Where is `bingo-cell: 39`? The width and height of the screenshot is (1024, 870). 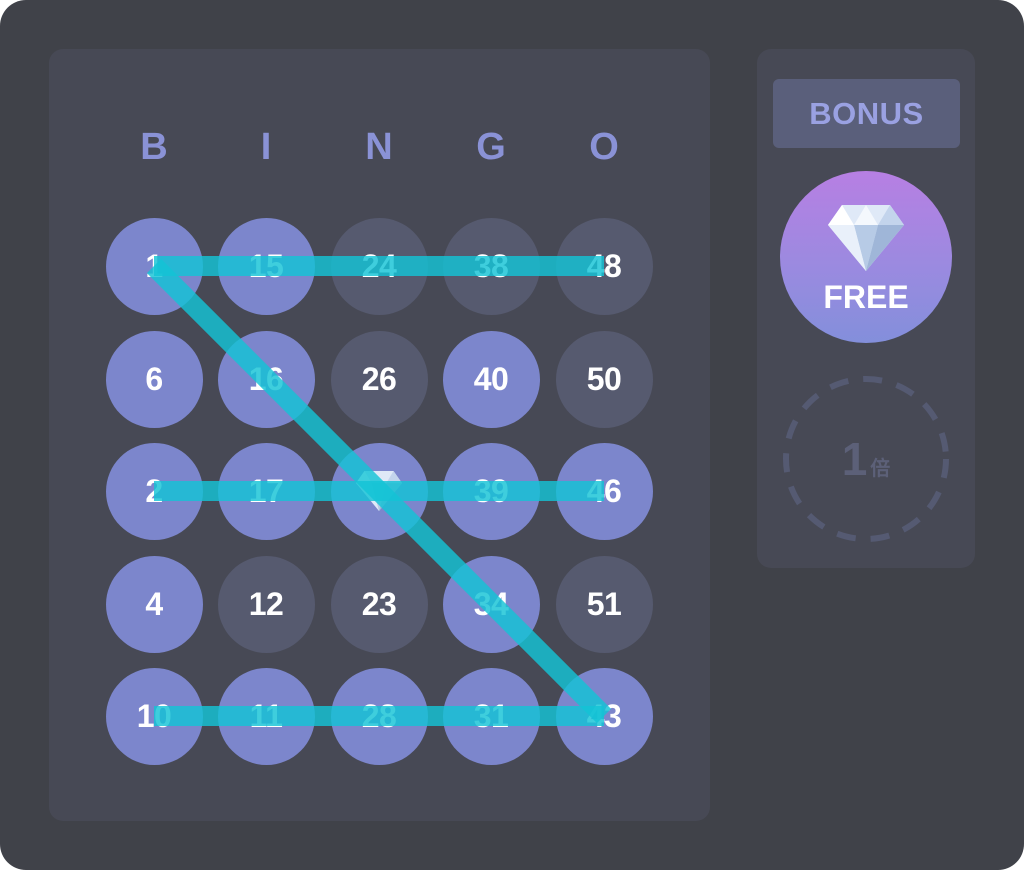 bingo-cell: 39 is located at coordinates (491, 491).